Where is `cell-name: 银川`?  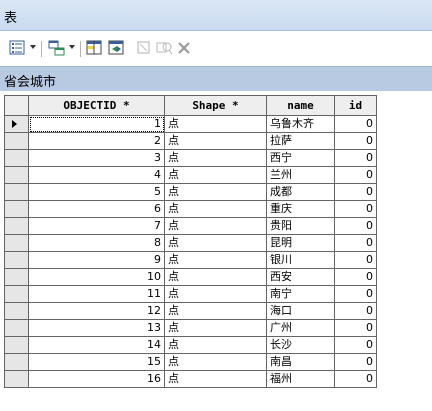 cell-name: 银川 is located at coordinates (301, 260).